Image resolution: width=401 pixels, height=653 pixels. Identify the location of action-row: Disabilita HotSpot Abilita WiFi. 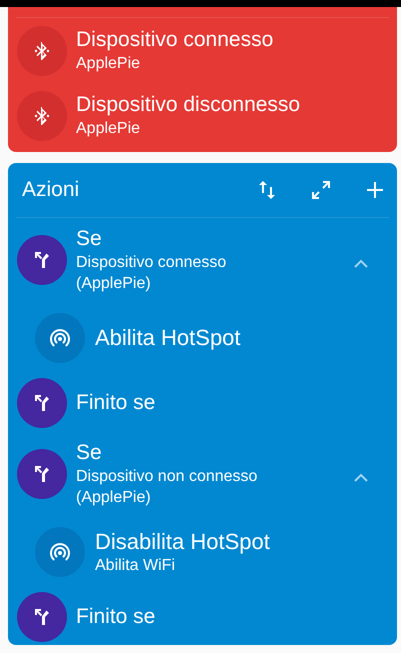
(202, 552).